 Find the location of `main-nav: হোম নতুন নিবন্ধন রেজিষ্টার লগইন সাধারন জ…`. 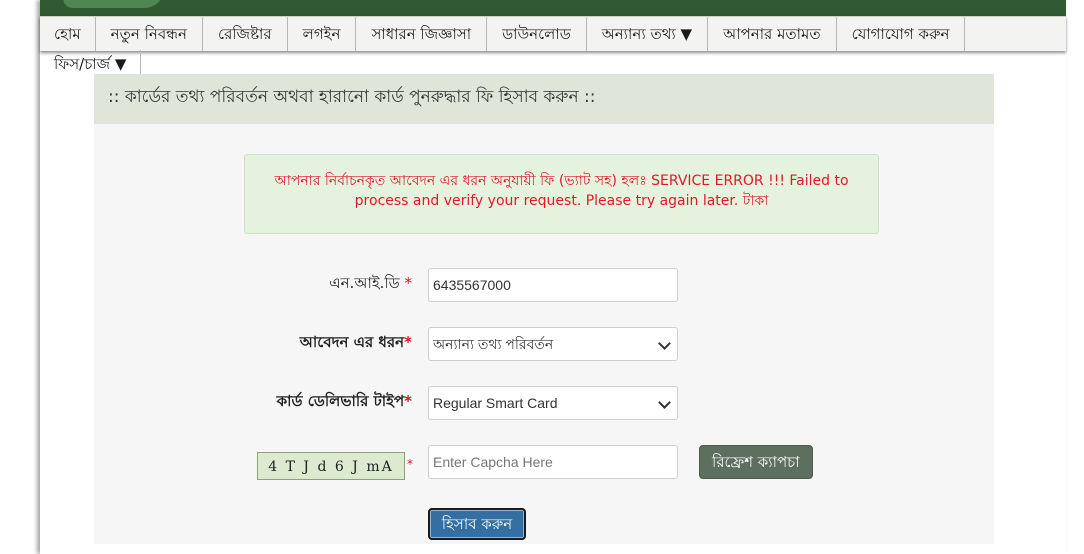

main-nav: হোম নতুন নিবন্ধন রেজিষ্টার লগইন সাধারন জ… is located at coordinates (553, 33).